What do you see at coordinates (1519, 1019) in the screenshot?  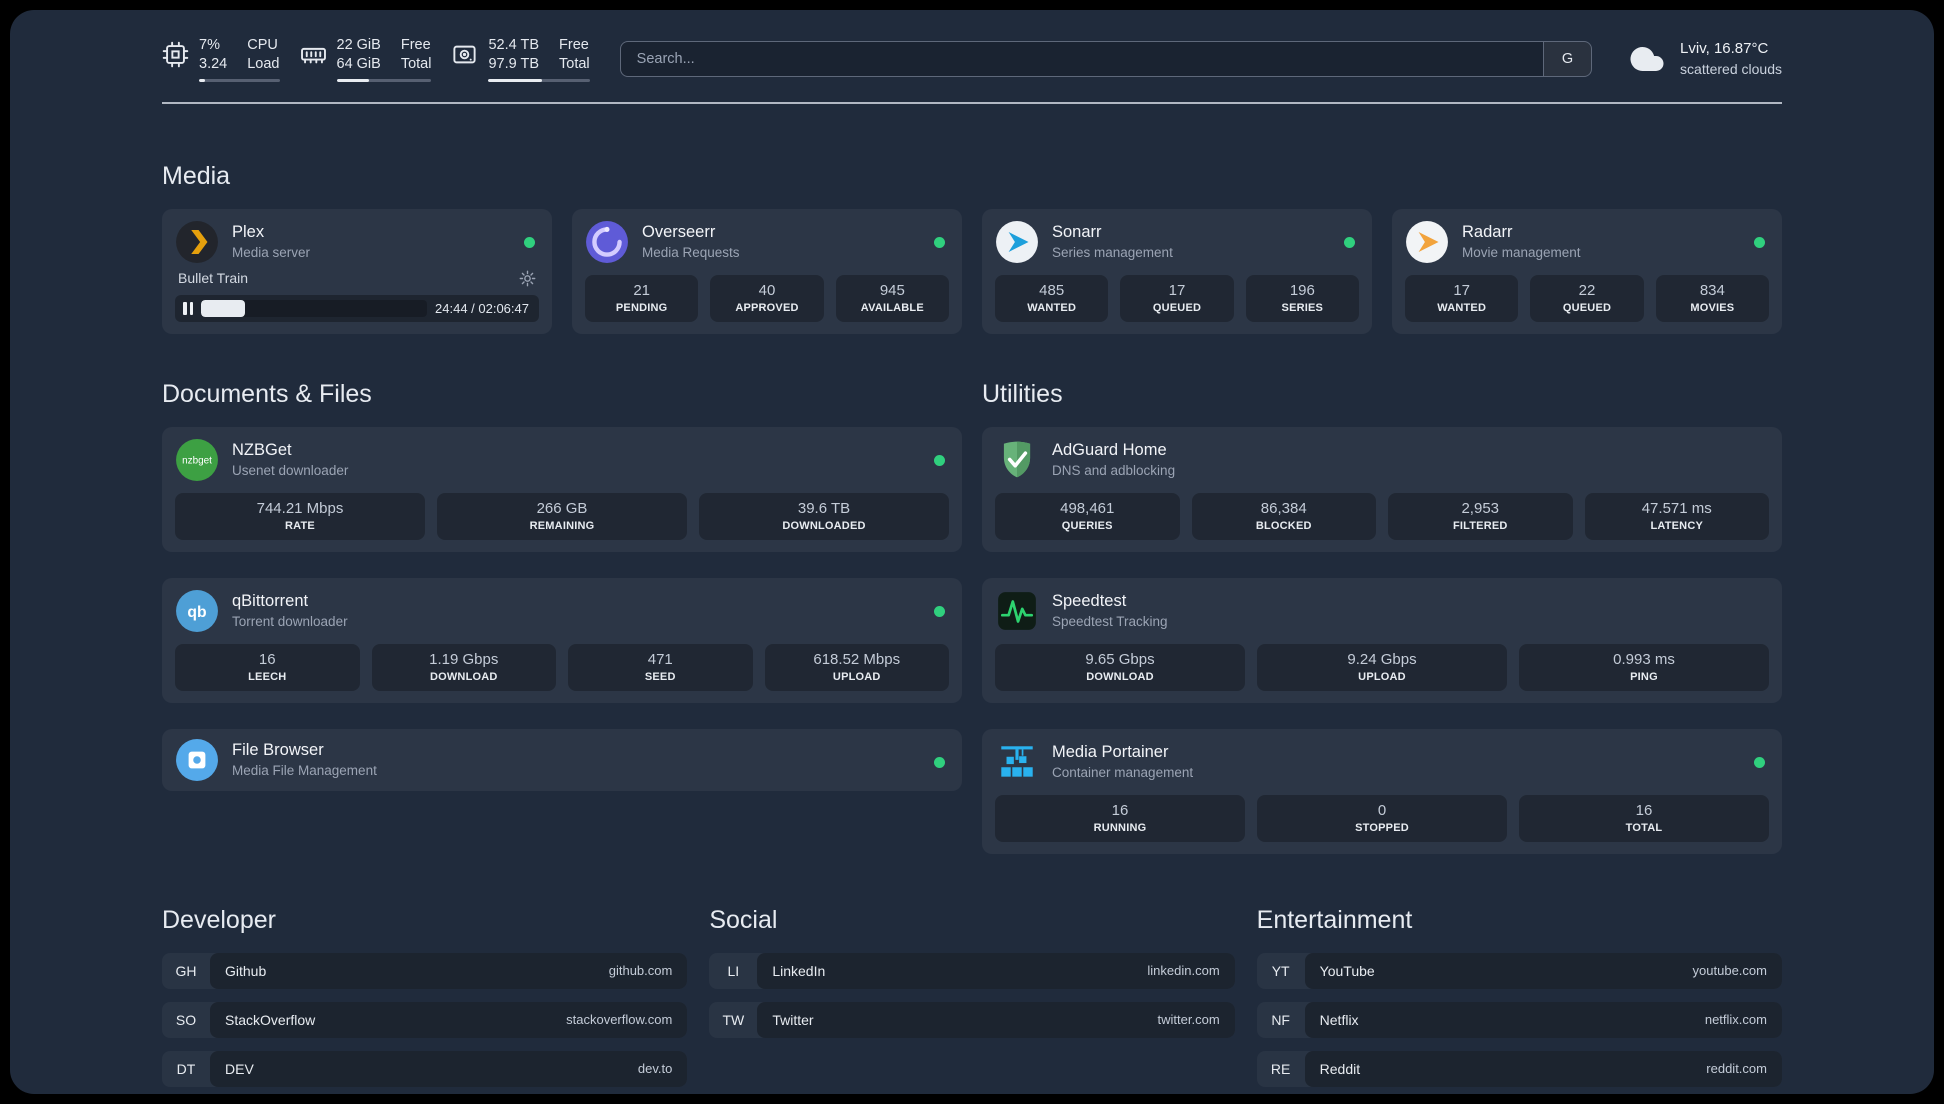 I see `bookmark-netflix: NF Netflix netflix.com` at bounding box center [1519, 1019].